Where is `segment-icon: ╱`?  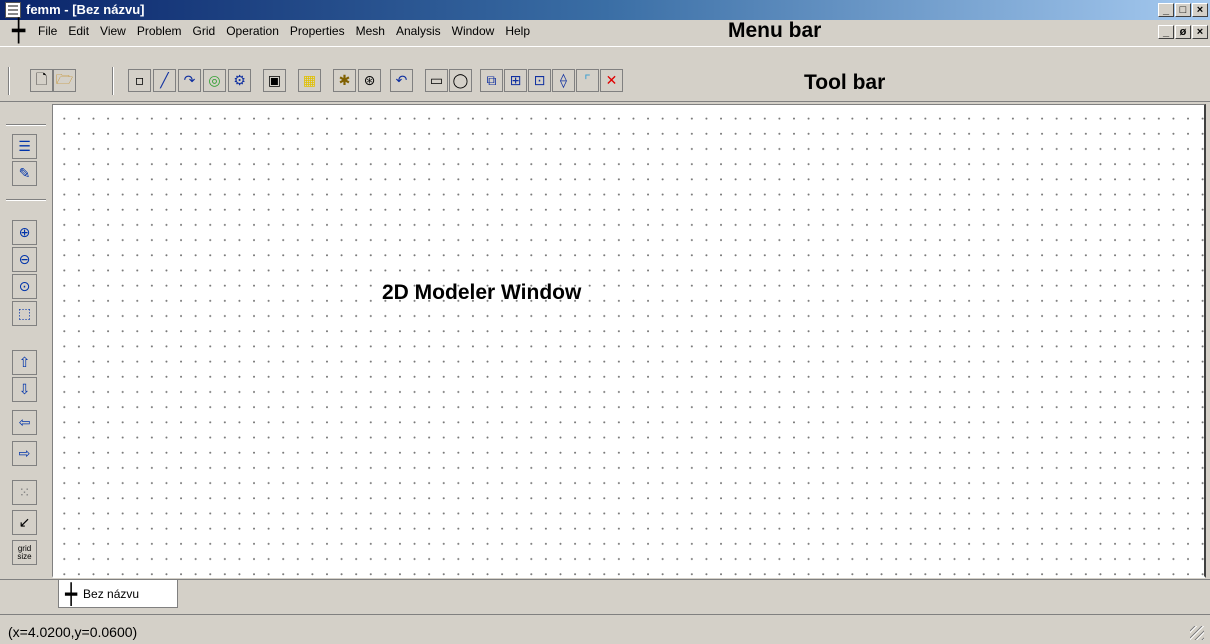
segment-icon: ╱ is located at coordinates (164, 80).